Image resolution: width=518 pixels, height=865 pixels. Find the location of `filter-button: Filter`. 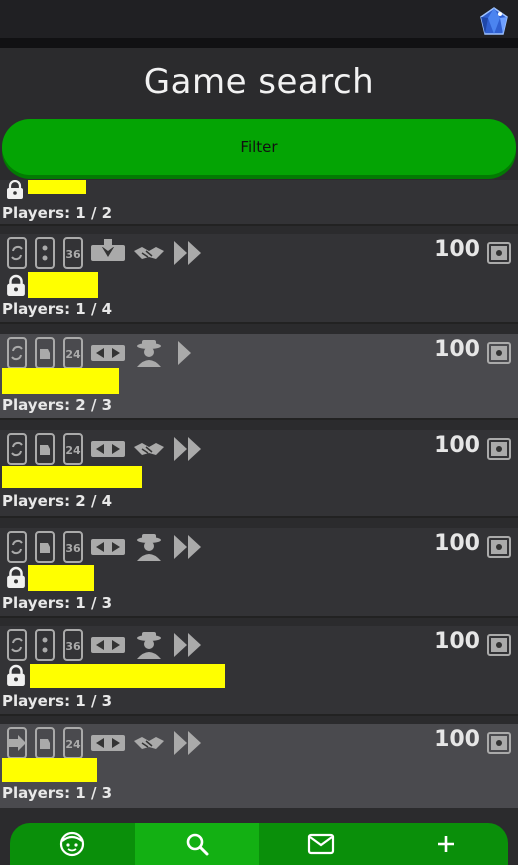

filter-button: Filter is located at coordinates (259, 147).